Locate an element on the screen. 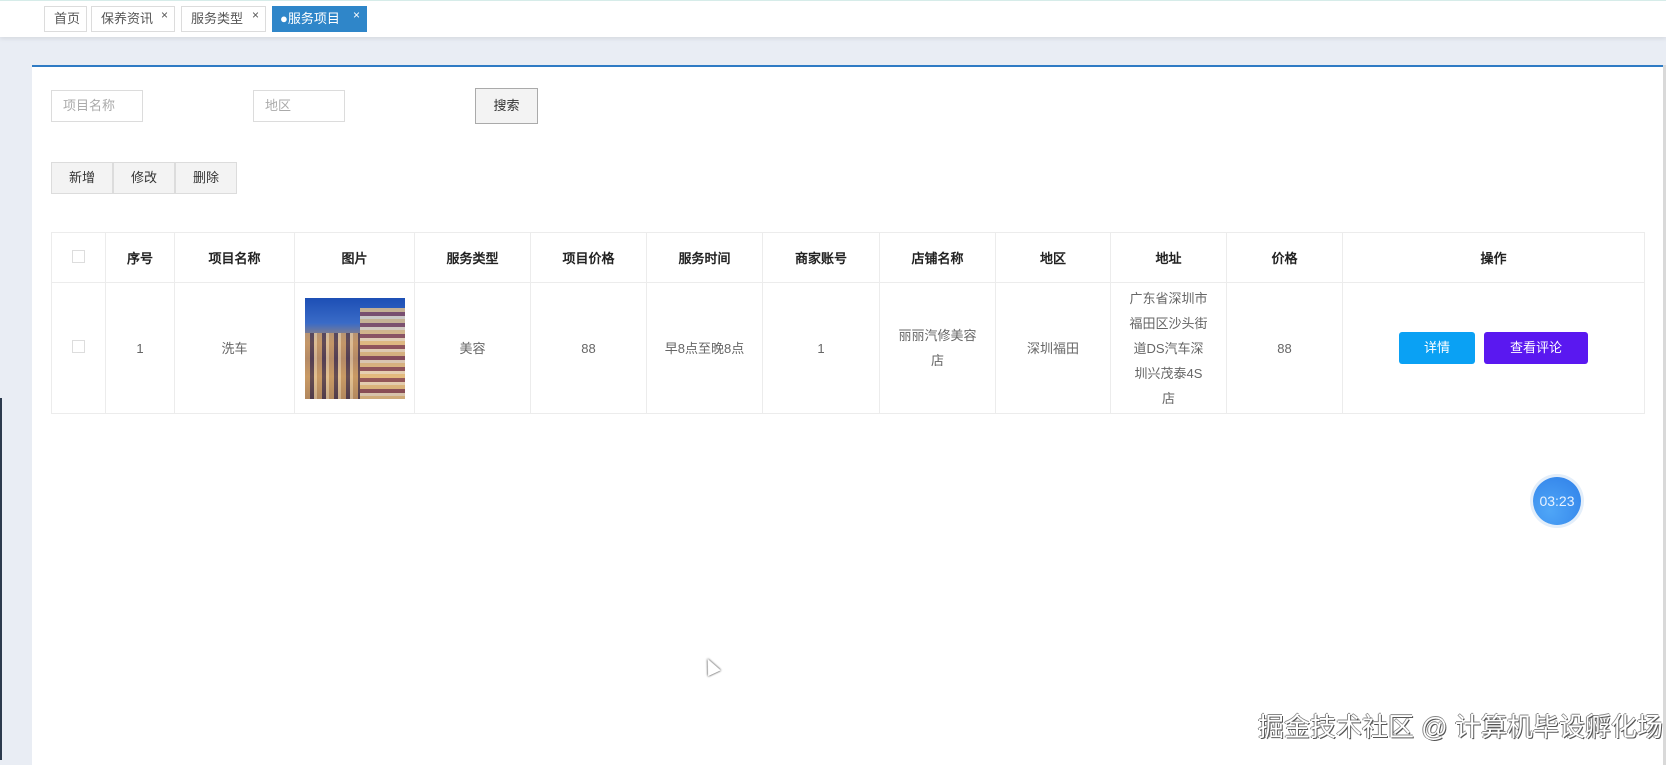  column-header: 商家账号 is located at coordinates (821, 257).